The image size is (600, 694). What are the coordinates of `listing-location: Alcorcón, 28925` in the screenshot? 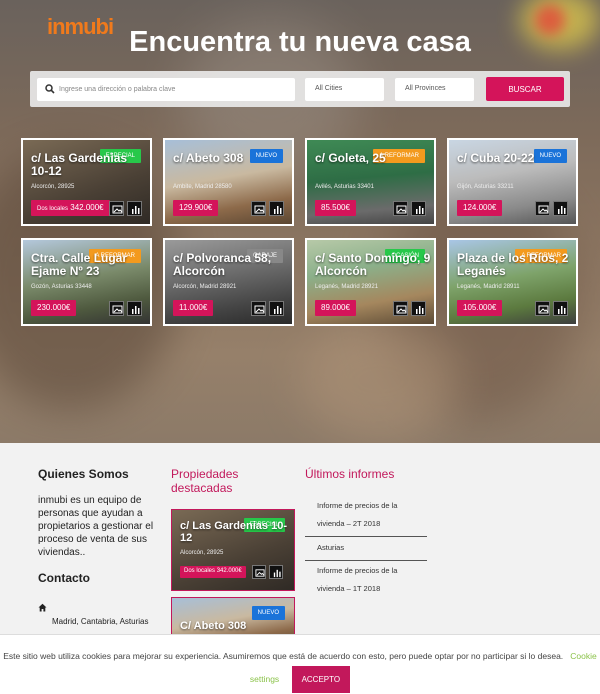 It's located at (53, 187).